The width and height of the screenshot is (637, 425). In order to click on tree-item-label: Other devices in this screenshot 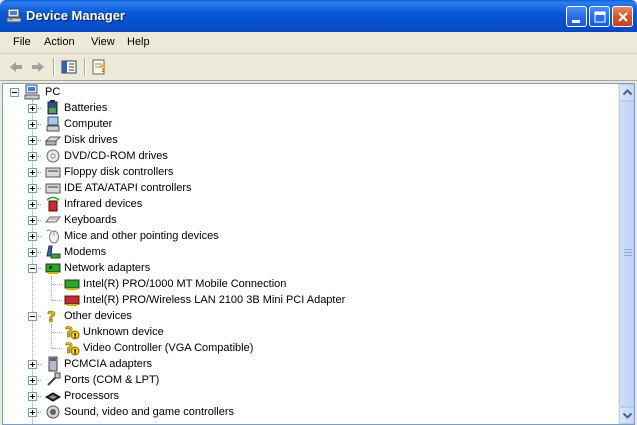, I will do `click(98, 316)`.